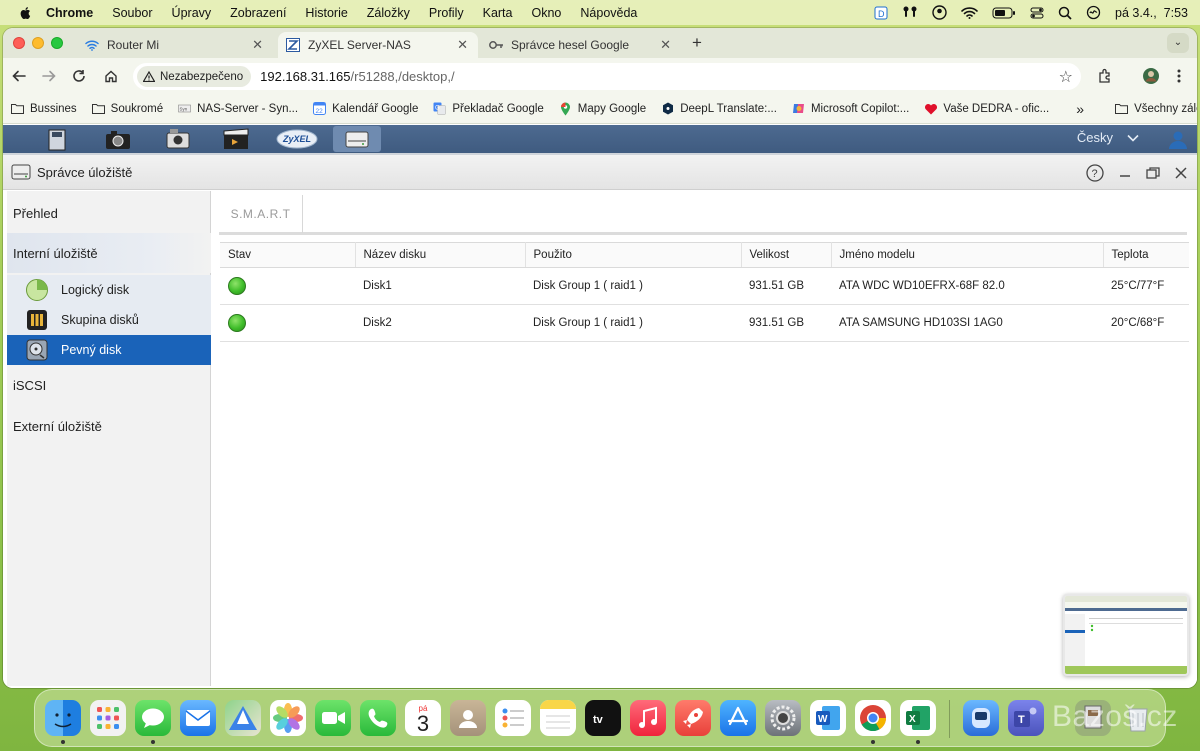 The image size is (1200, 751). I want to click on battery-icon, so click(1004, 13).